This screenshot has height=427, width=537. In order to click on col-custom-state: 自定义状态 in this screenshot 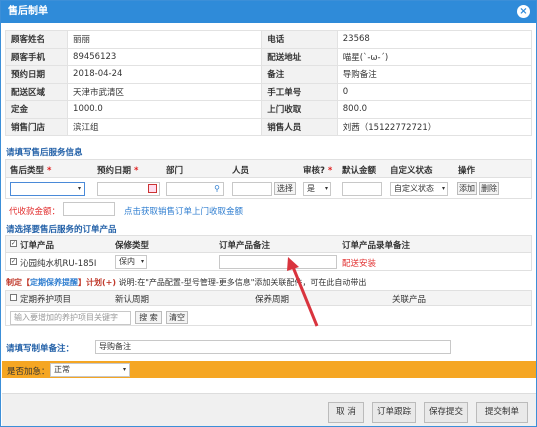, I will do `click(411, 171)`.